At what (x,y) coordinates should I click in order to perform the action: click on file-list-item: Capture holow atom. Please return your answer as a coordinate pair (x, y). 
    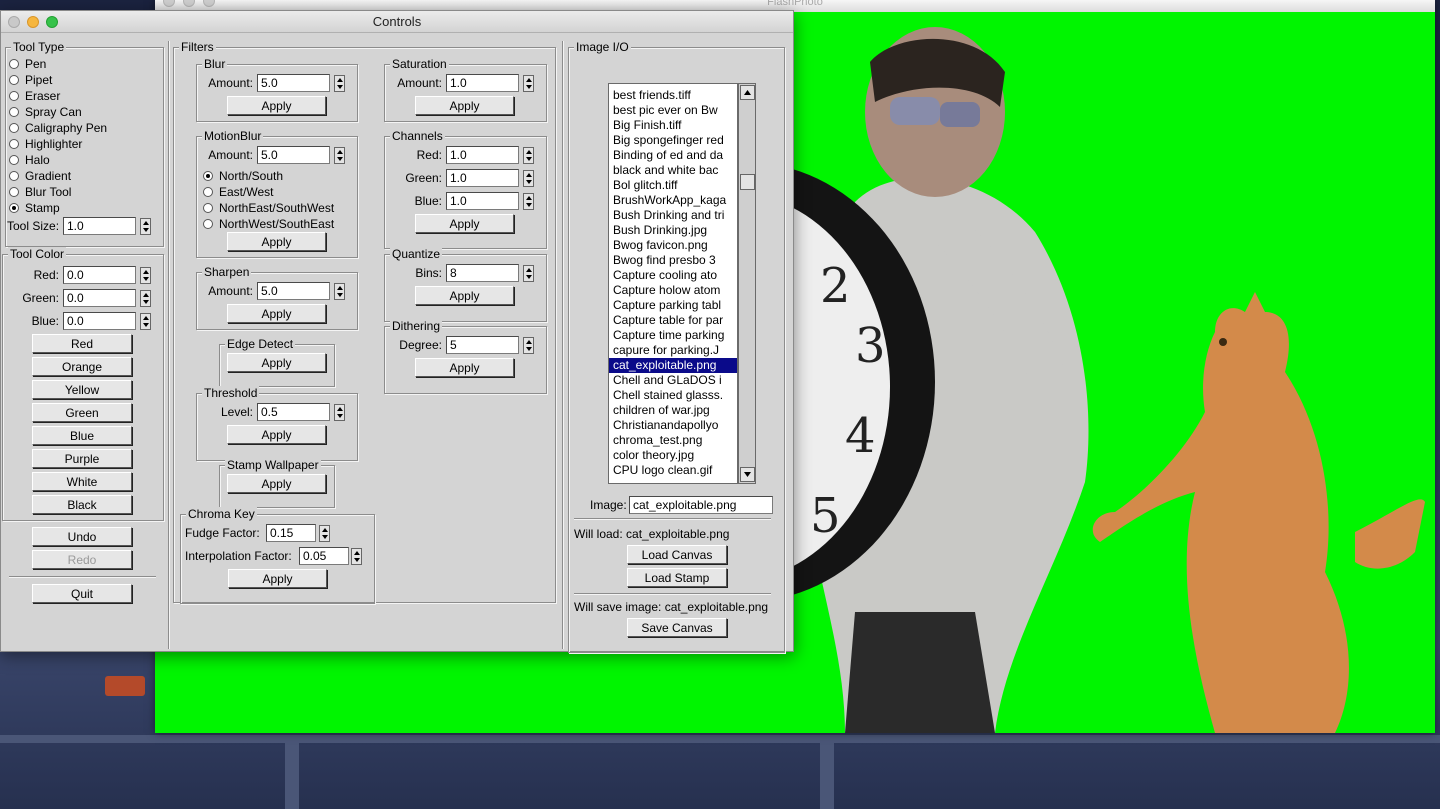
    Looking at the image, I should click on (673, 290).